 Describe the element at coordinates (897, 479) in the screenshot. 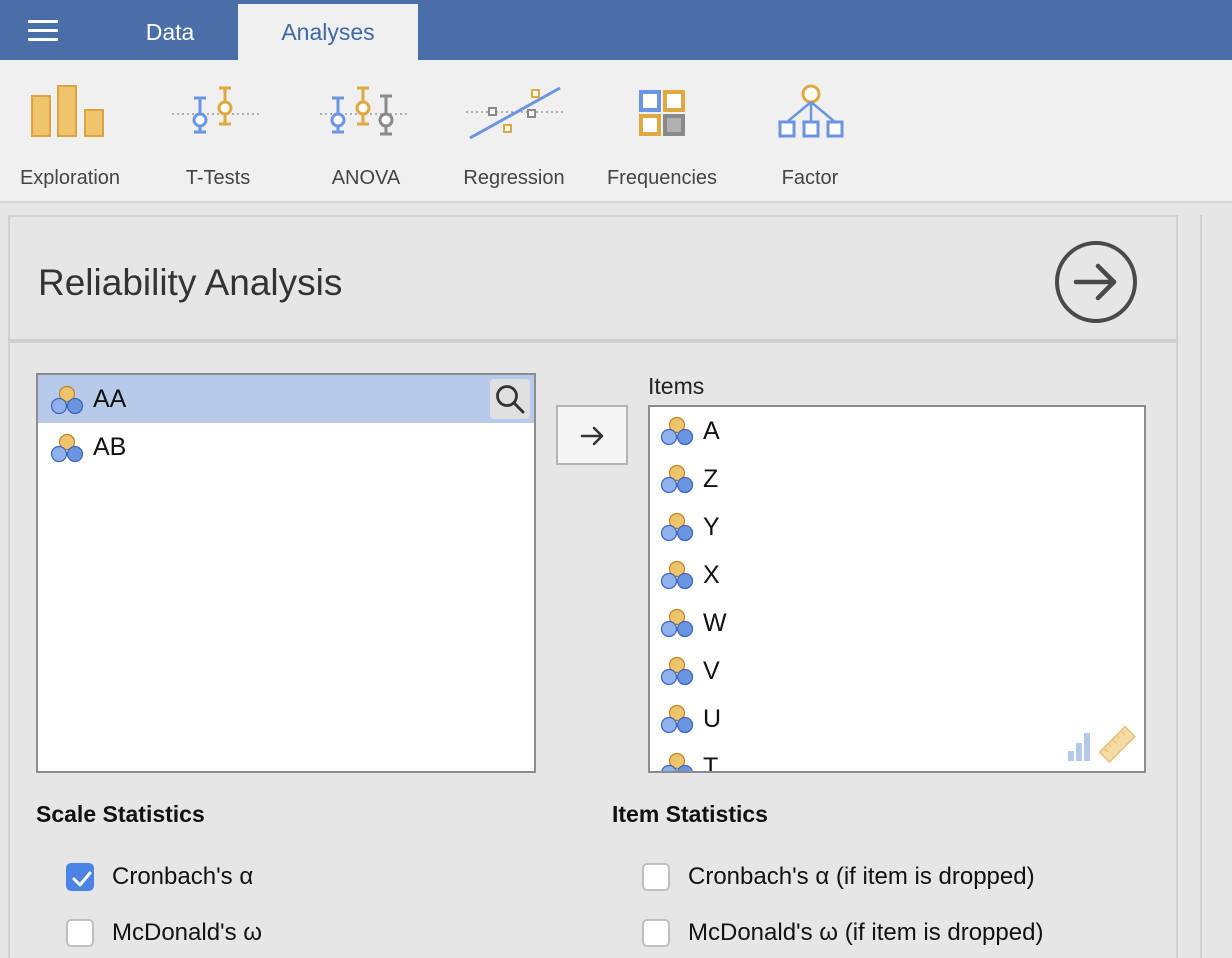

I see `item-row: Z` at that location.